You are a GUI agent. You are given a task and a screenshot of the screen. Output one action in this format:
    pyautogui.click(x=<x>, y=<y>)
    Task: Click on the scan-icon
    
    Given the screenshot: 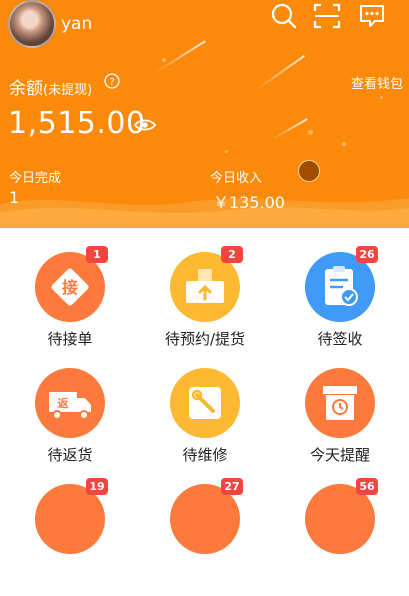 What is the action you would take?
    pyautogui.click(x=327, y=16)
    